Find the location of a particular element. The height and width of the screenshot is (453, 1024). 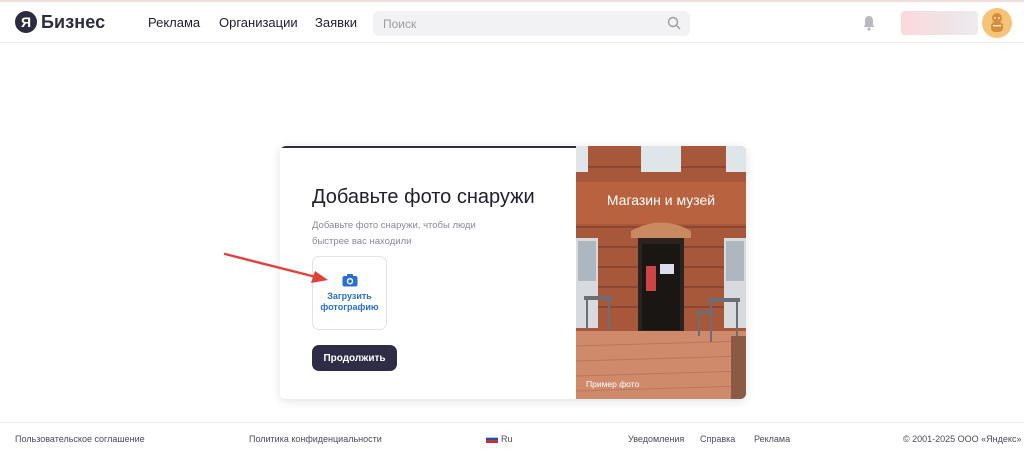

footer-language: Ru is located at coordinates (507, 439).